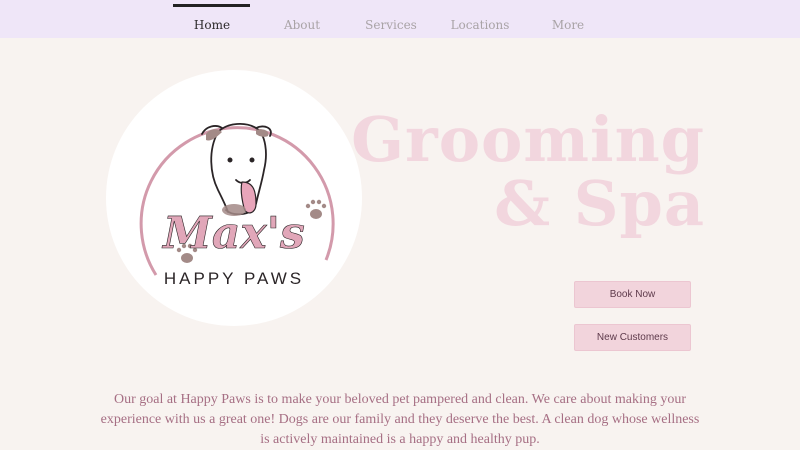 Image resolution: width=800 pixels, height=450 pixels. I want to click on nav-services-label: Services, so click(391, 25).